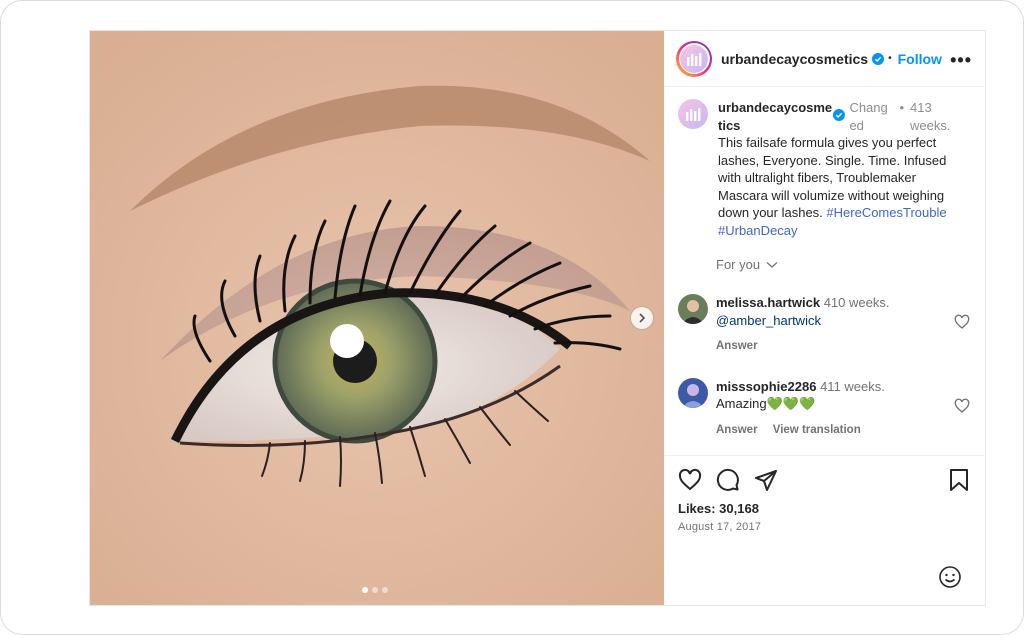 The image size is (1024, 635). What do you see at coordinates (824, 508) in the screenshot?
I see `likes-count: Likes: 30,168` at bounding box center [824, 508].